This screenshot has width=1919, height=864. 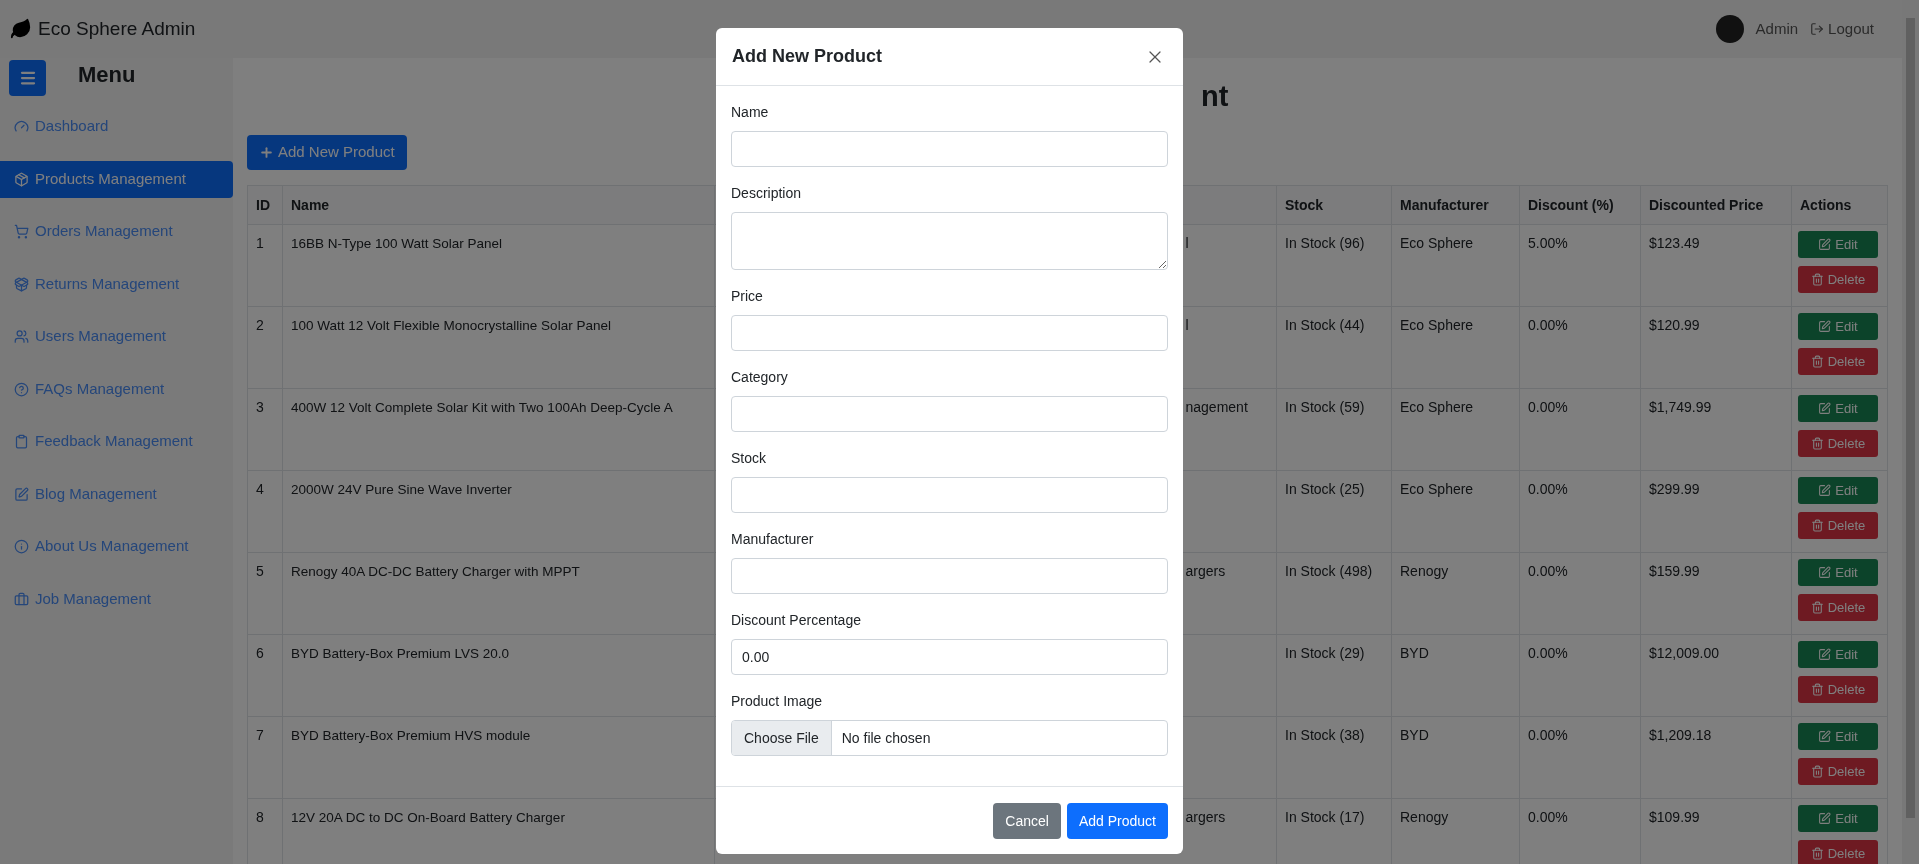 What do you see at coordinates (1674, 243) in the screenshot?
I see `table-cell: $123.49` at bounding box center [1674, 243].